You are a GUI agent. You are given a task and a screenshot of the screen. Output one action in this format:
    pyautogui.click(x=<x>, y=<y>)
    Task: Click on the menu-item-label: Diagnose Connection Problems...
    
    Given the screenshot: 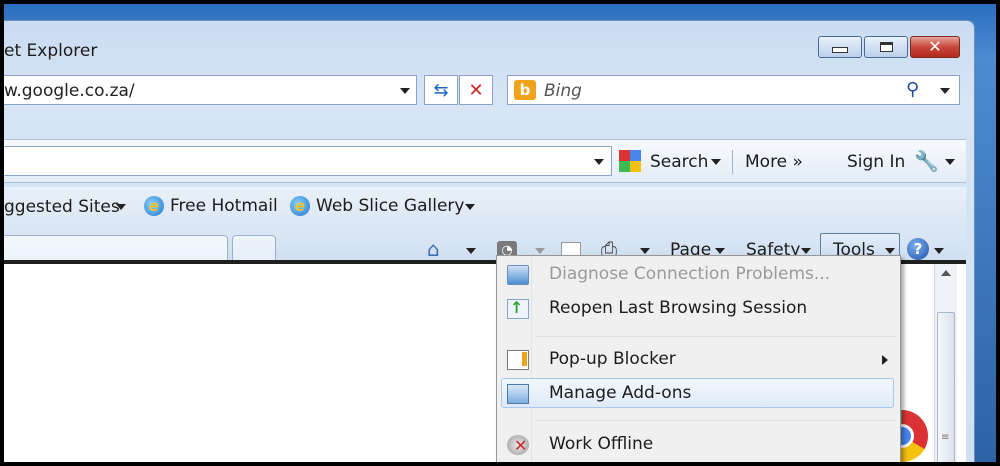 What is the action you would take?
    pyautogui.click(x=690, y=274)
    